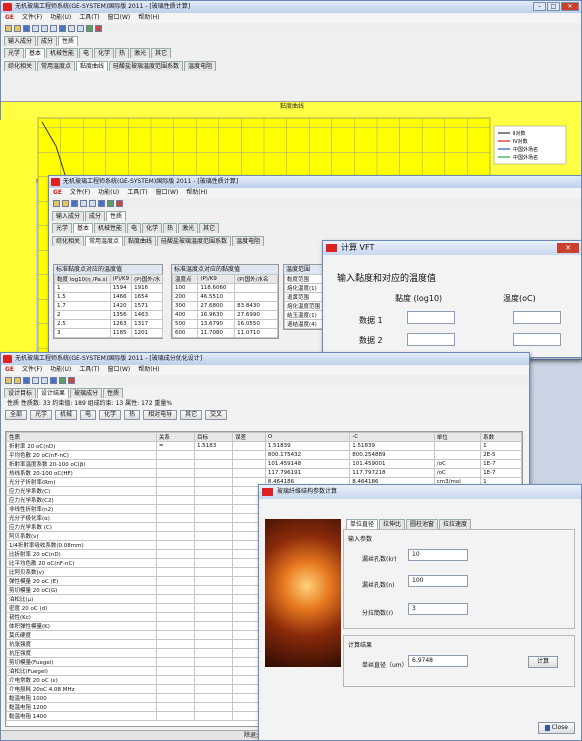 The width and height of the screenshot is (582, 741). I want to click on tab-glass-composition: 玻璃成分, so click(86, 393).